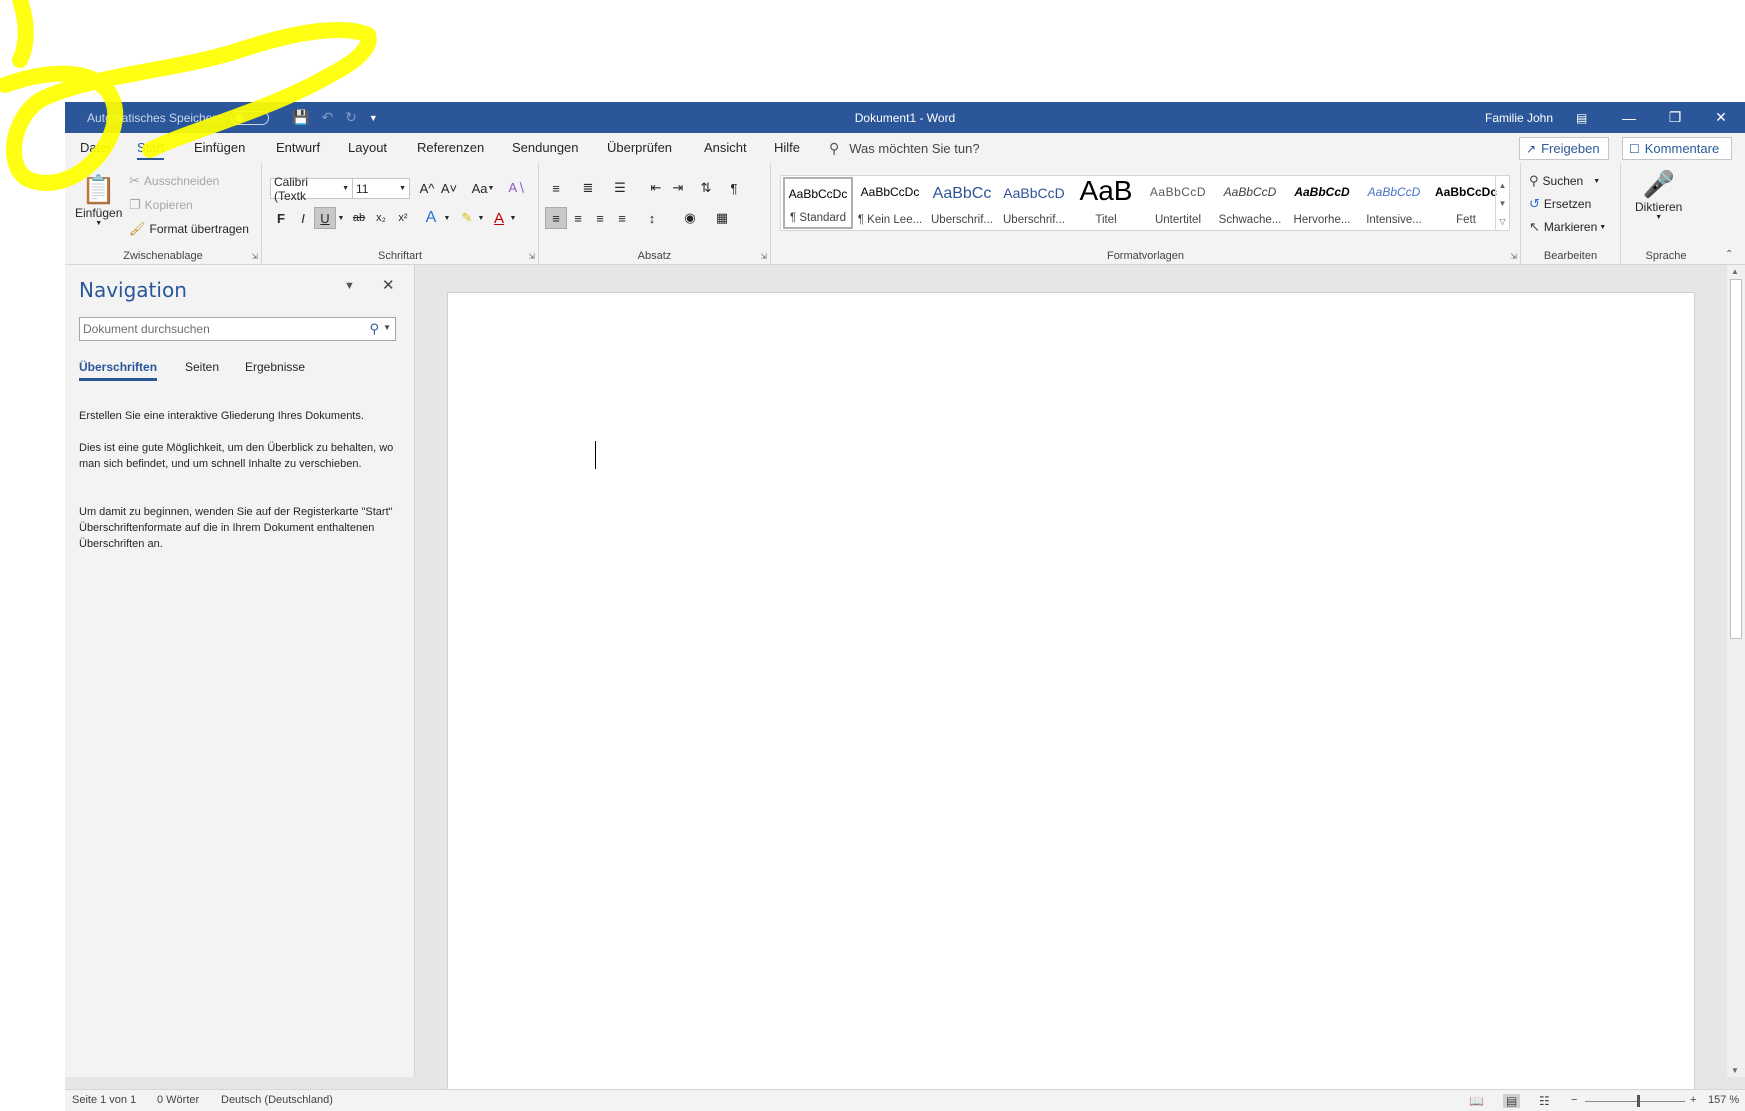  What do you see at coordinates (431, 218) in the screenshot?
I see `text-effects-icon: A` at bounding box center [431, 218].